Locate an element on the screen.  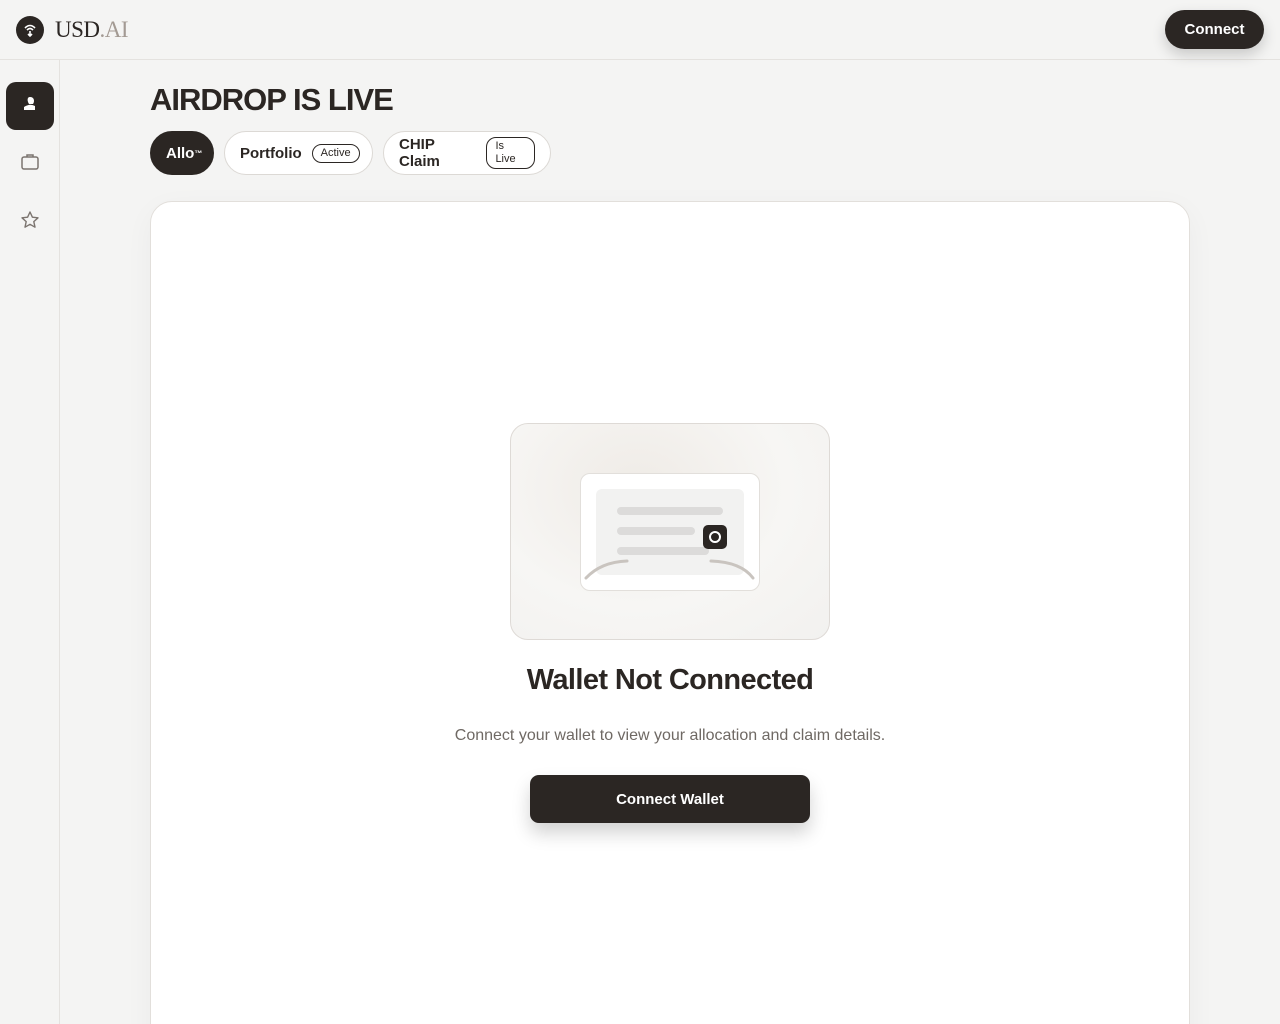
wallet-illustration is located at coordinates (670, 531).